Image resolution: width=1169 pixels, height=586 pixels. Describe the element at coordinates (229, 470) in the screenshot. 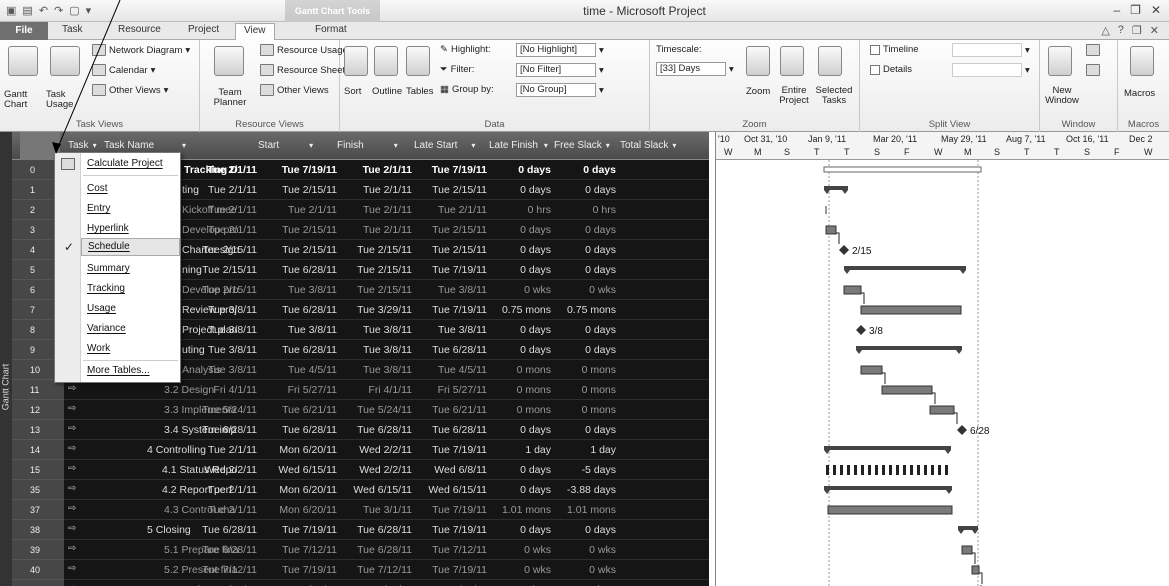

I see `start-cell: Wed 2/2/11` at that location.